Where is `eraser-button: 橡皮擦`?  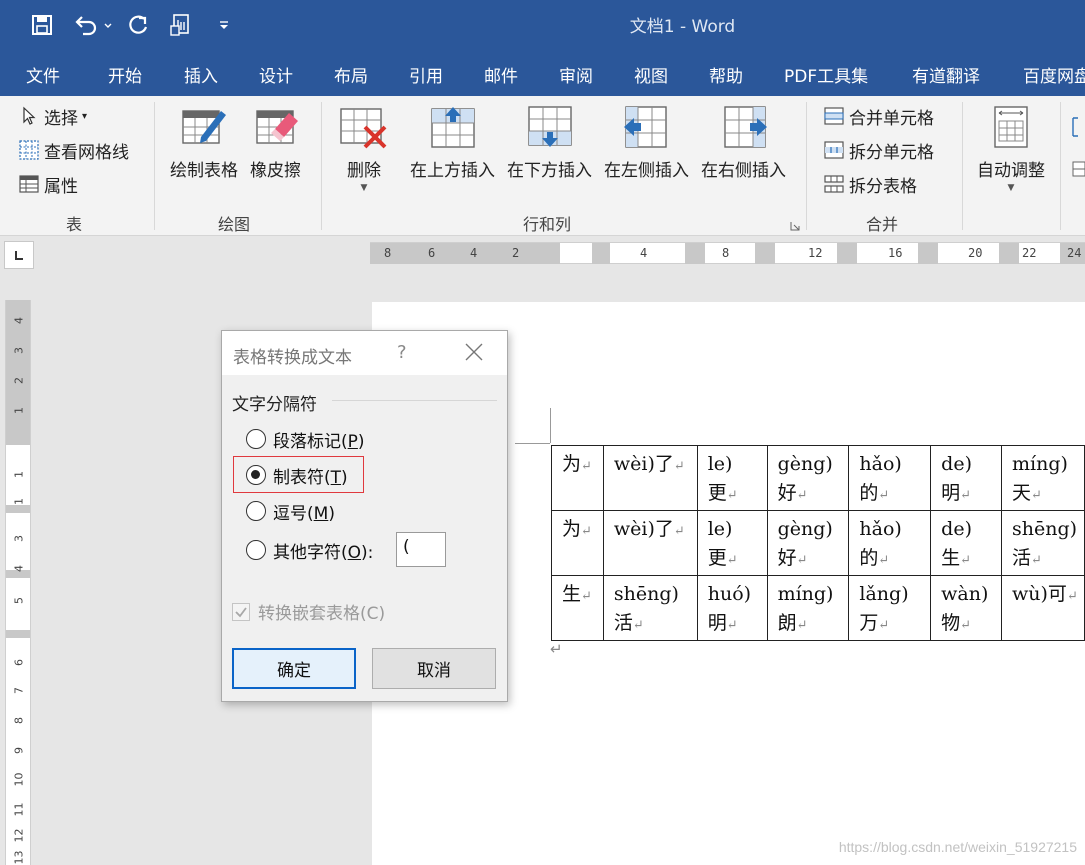 eraser-button: 橡皮擦 is located at coordinates (275, 142).